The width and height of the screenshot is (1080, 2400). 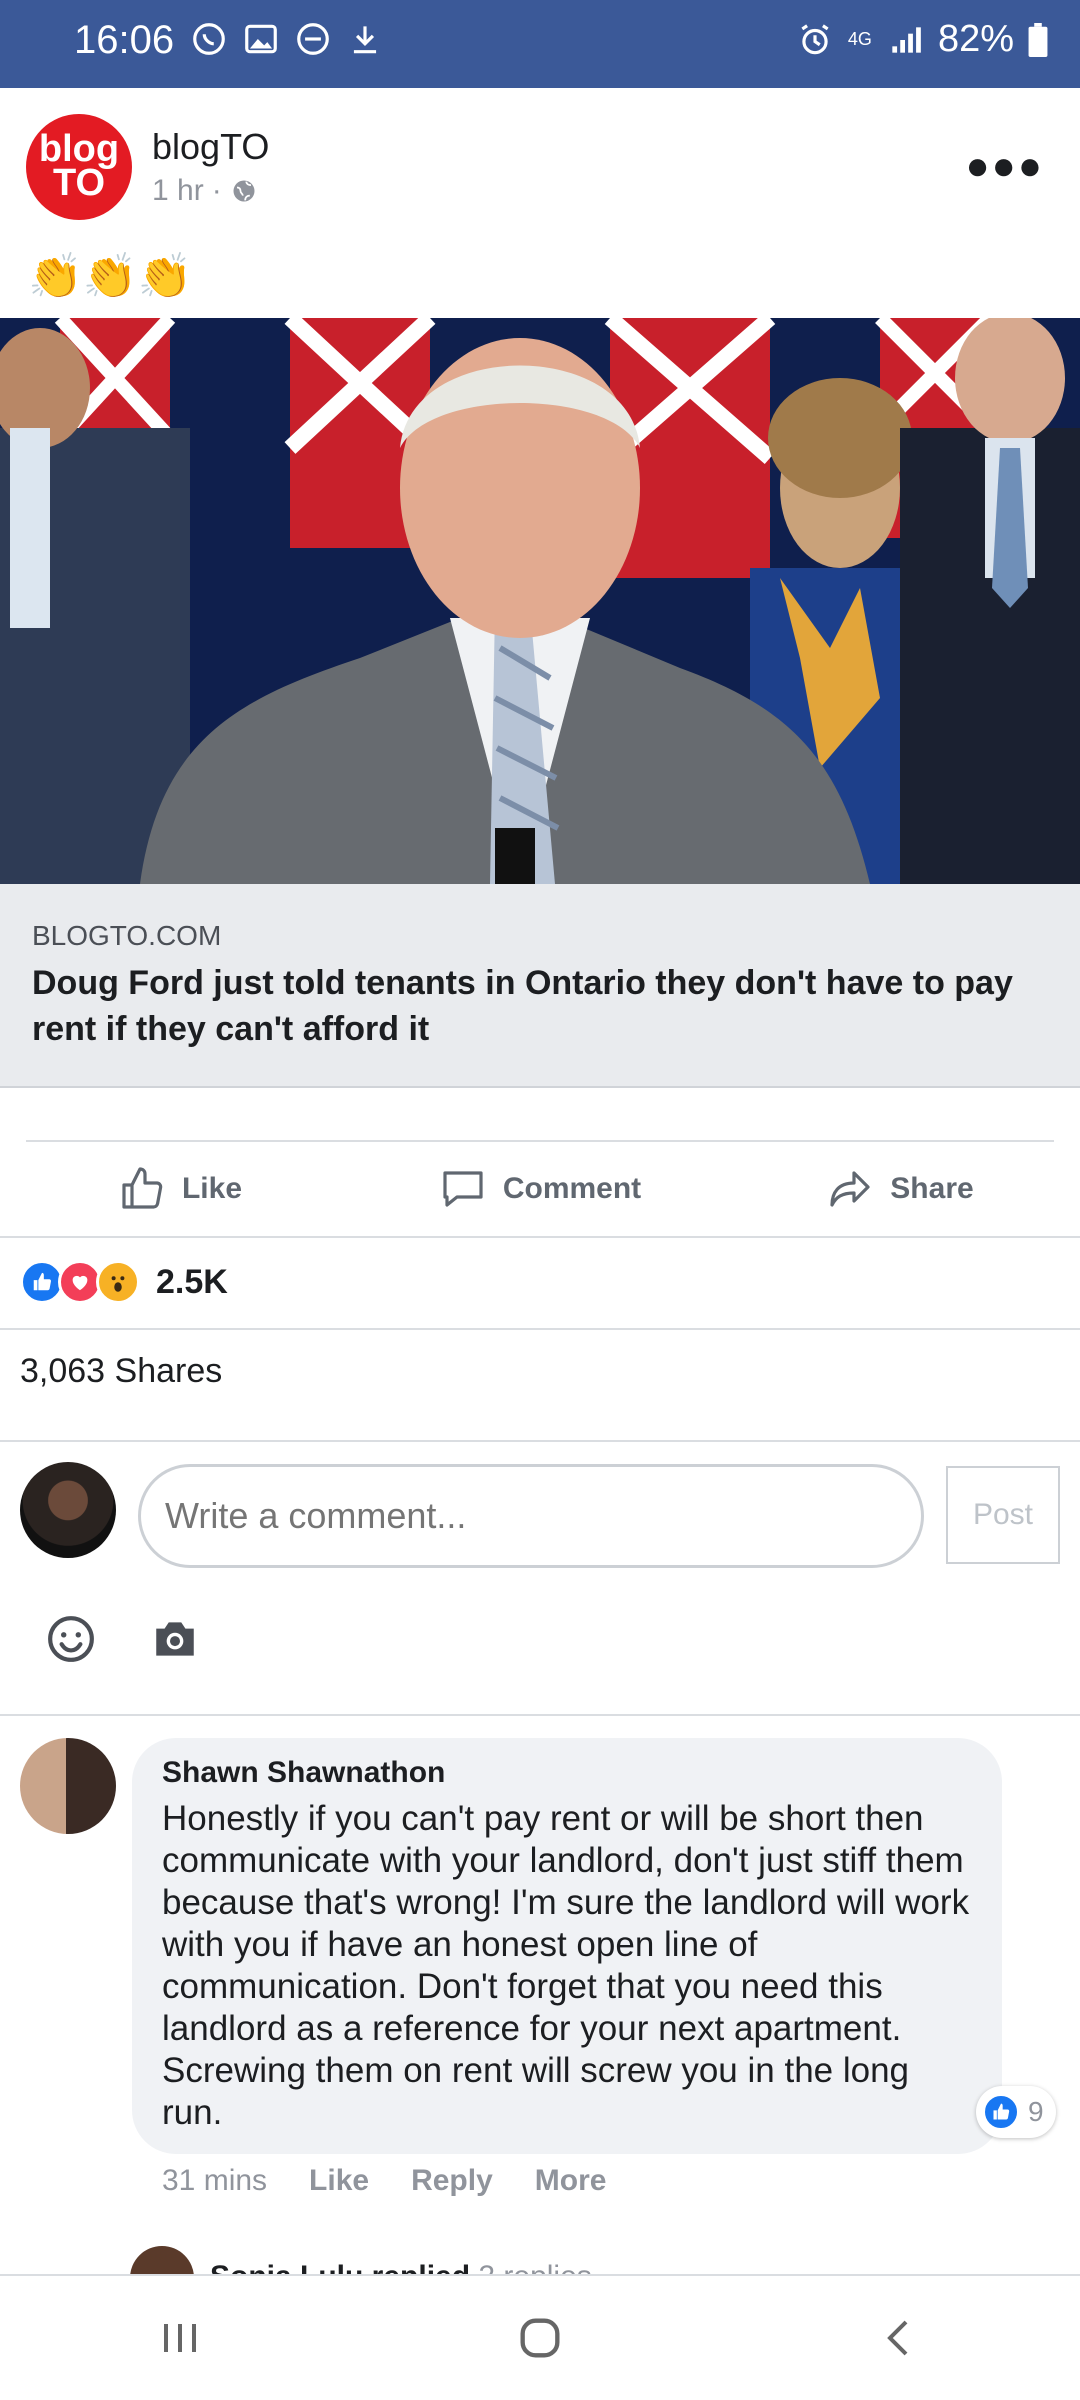 I want to click on comment-reply-button: Reply, so click(x=452, y=2181).